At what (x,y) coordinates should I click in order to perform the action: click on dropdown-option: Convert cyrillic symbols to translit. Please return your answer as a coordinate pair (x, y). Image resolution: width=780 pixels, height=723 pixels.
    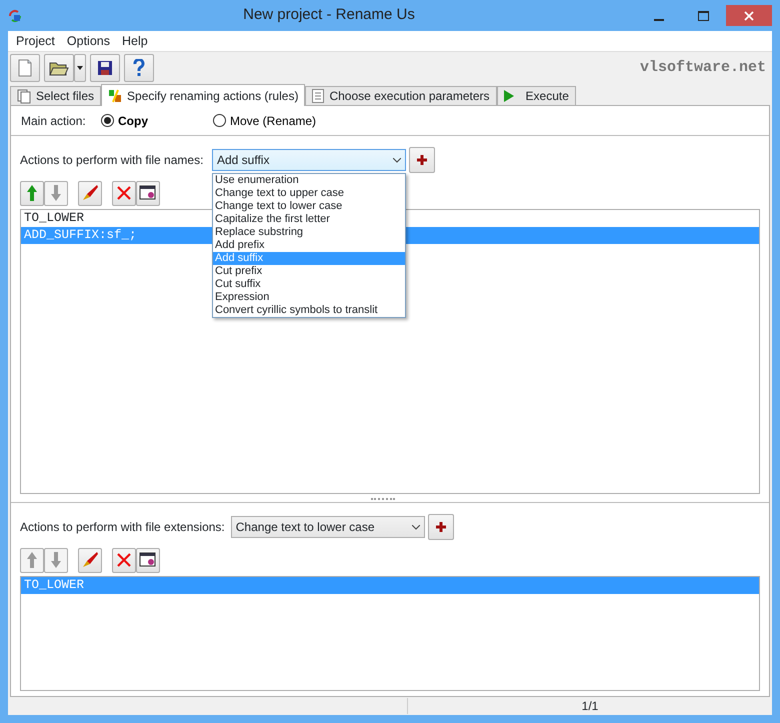
    Looking at the image, I should click on (309, 310).